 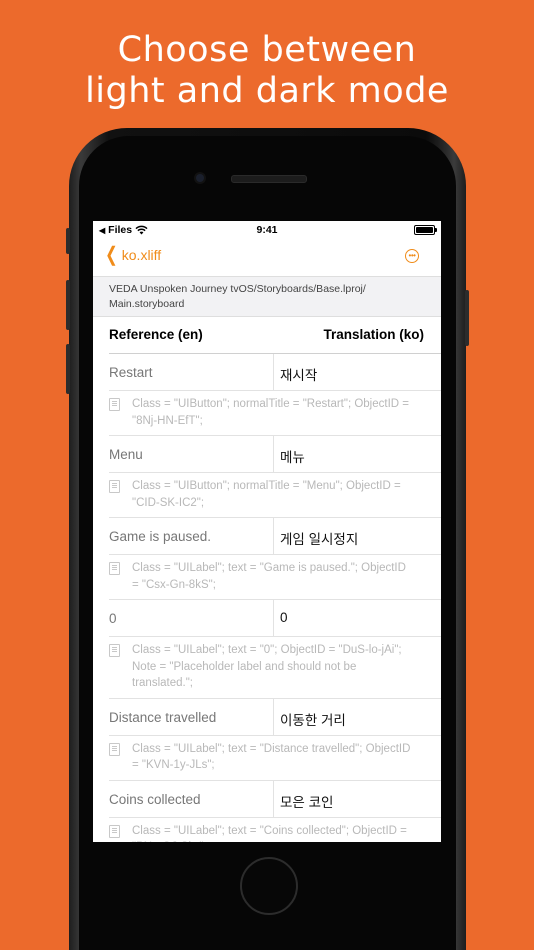 What do you see at coordinates (163, 717) in the screenshot?
I see `source-text: Distance travelled` at bounding box center [163, 717].